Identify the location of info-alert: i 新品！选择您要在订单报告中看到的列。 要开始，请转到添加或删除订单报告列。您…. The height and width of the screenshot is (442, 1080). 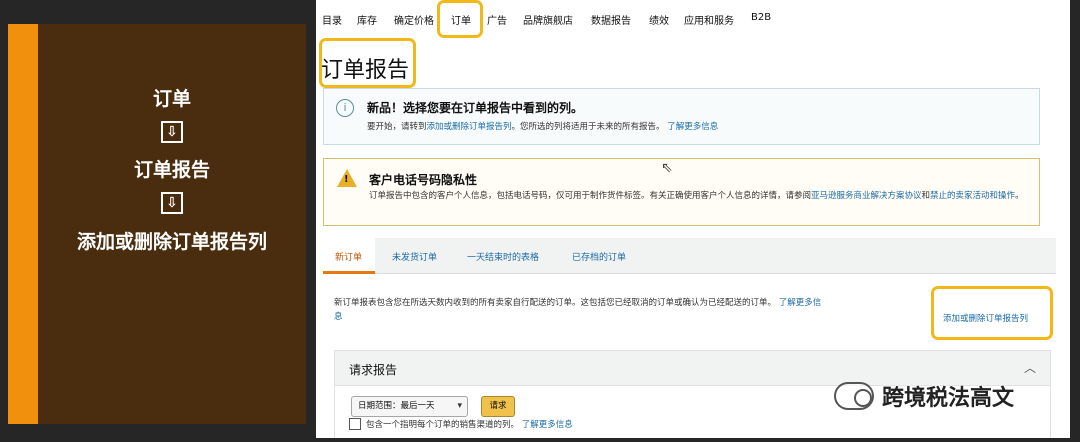
(681, 116).